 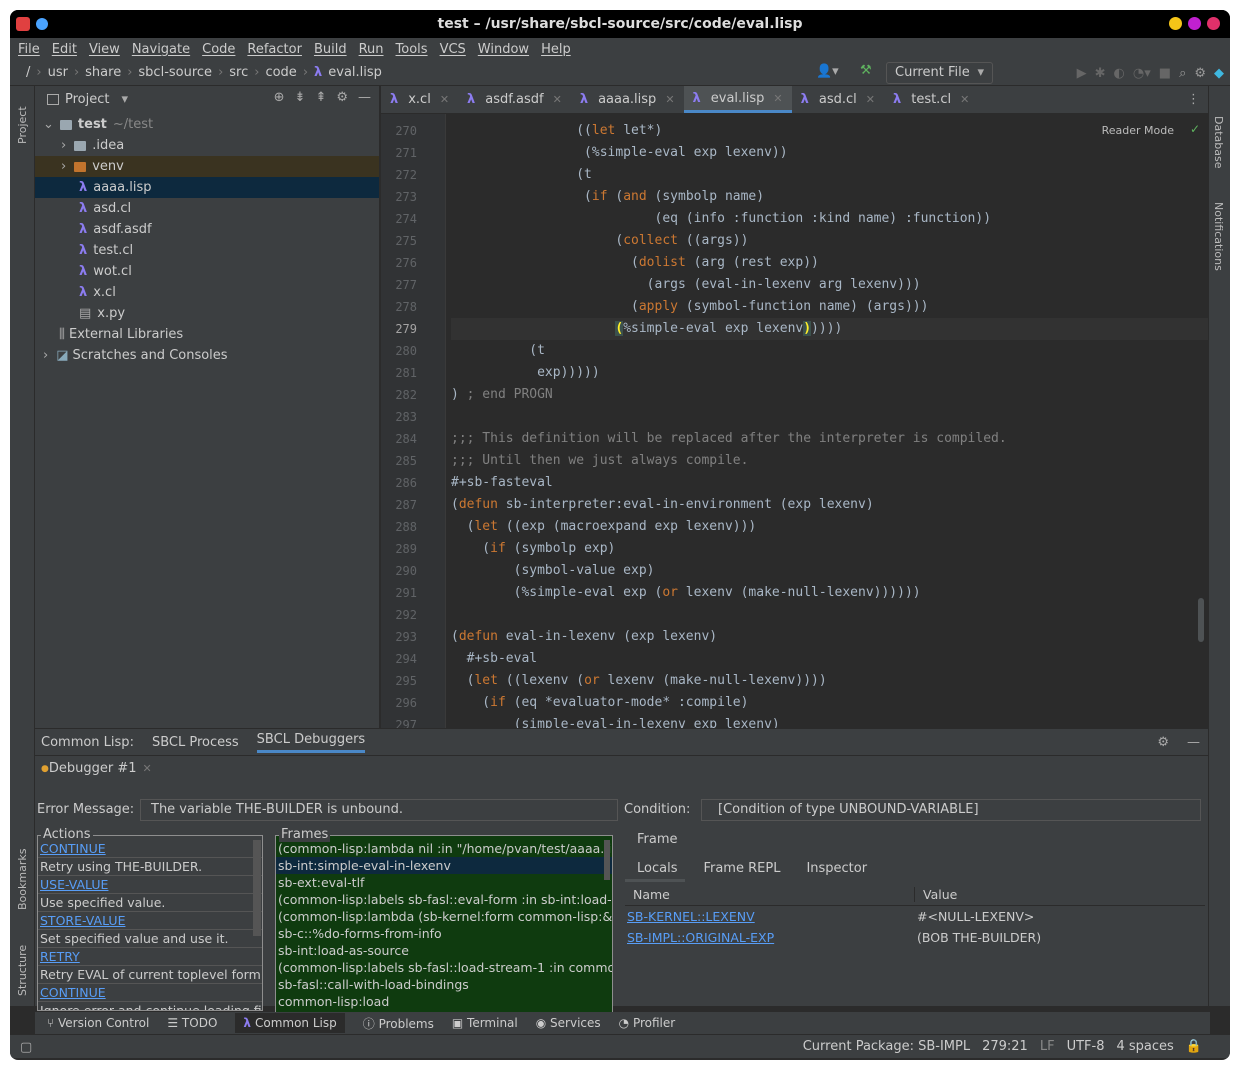 What do you see at coordinates (951, 810) in the screenshot?
I see `condition-field: [Condition of type UNBOUND-VARIABLE]` at bounding box center [951, 810].